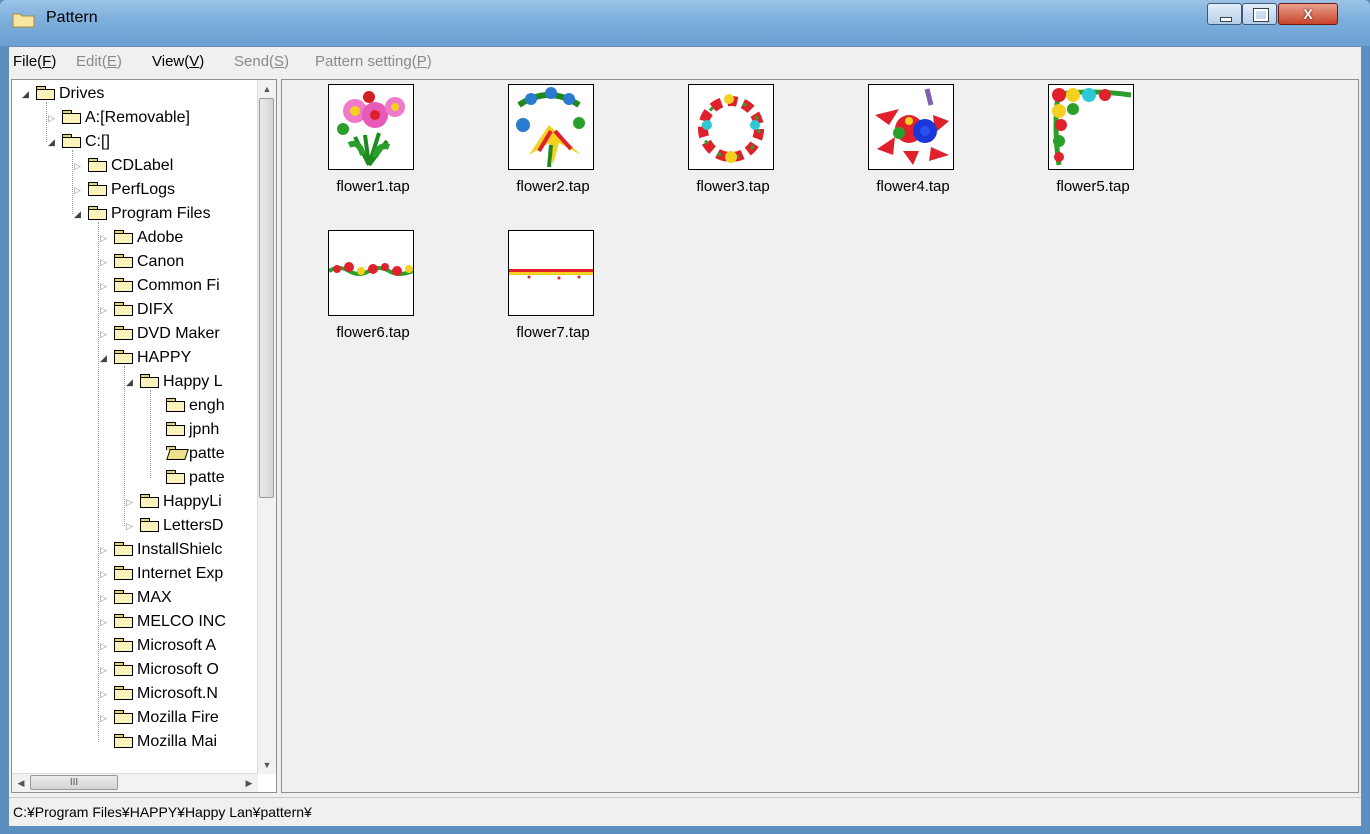  I want to click on tree-node: ▷ Mozilla Fire, so click(159, 718).